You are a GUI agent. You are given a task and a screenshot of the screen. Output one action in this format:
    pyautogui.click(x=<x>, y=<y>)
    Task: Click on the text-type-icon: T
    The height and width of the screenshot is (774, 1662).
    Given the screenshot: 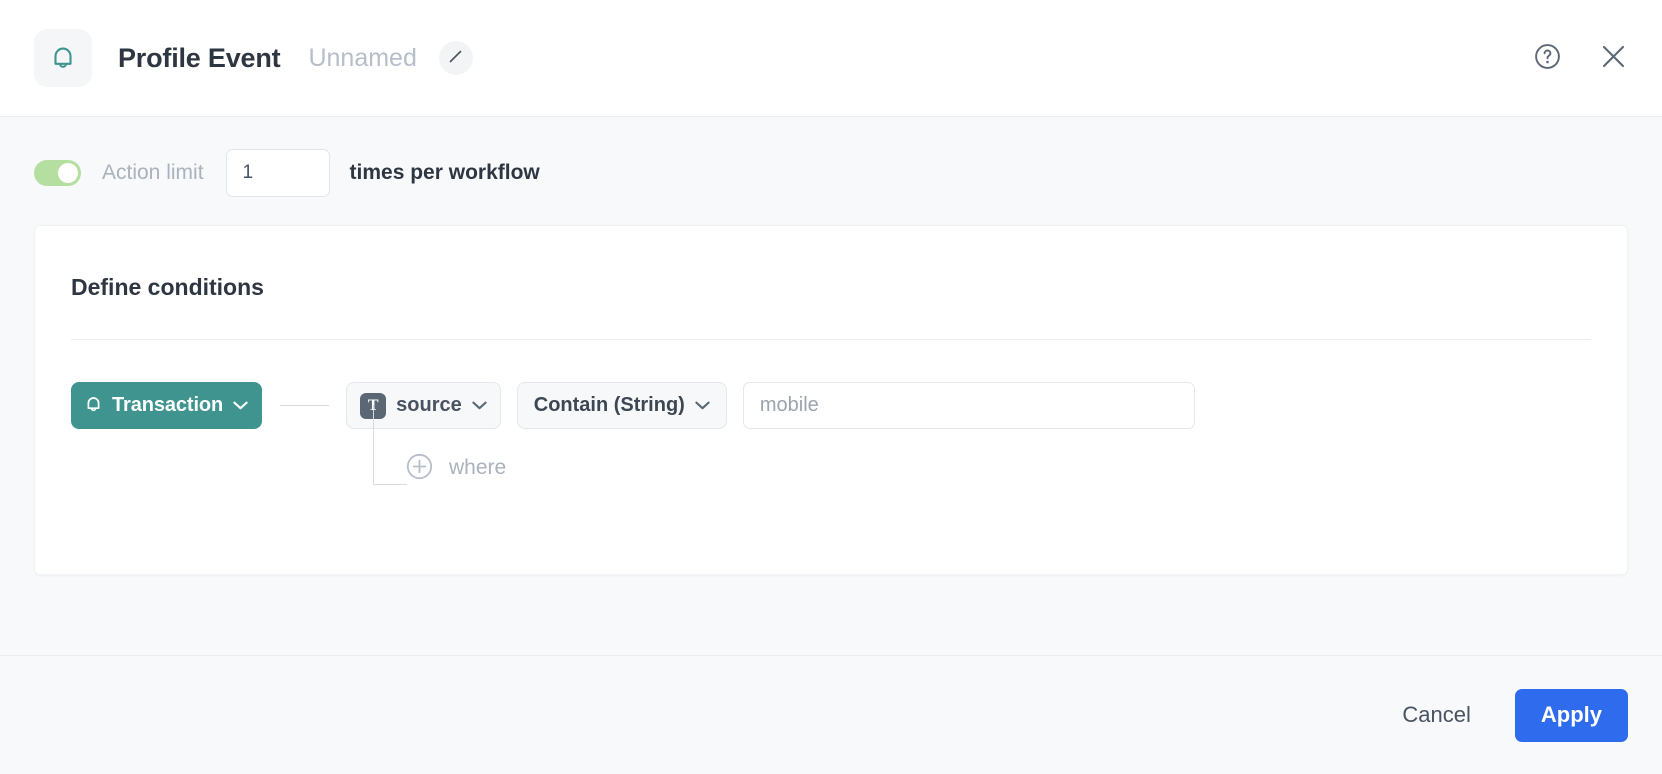 What is the action you would take?
    pyautogui.click(x=373, y=405)
    